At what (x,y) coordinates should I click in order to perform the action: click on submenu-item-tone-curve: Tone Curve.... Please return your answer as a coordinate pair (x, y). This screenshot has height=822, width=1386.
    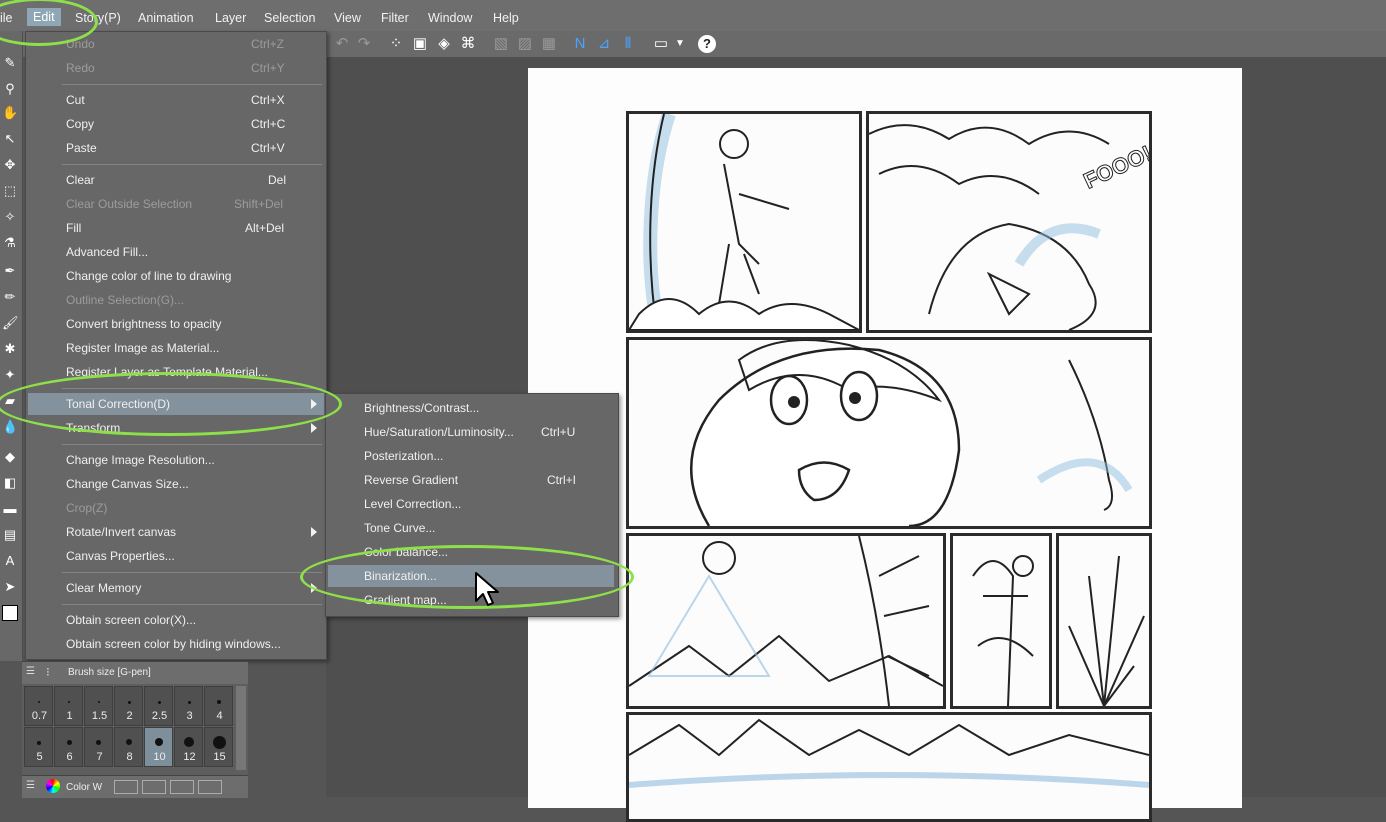
    Looking at the image, I should click on (472, 528).